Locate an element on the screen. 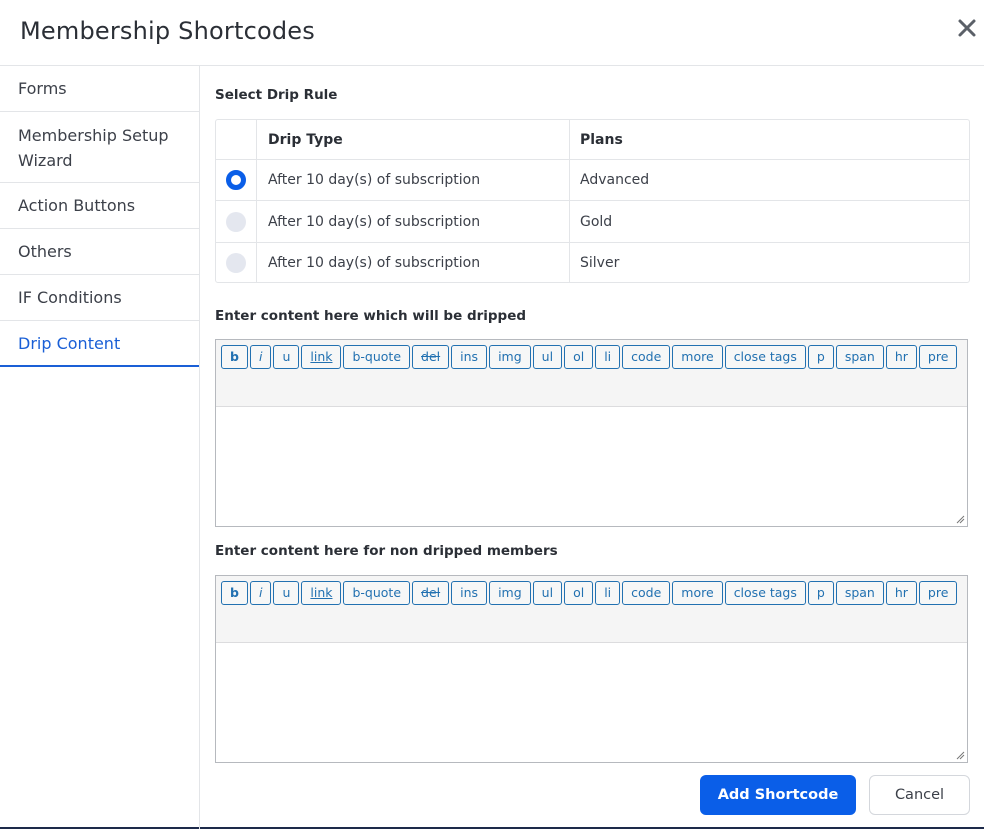 This screenshot has width=984, height=829. column-header-plans: Plans is located at coordinates (601, 139).